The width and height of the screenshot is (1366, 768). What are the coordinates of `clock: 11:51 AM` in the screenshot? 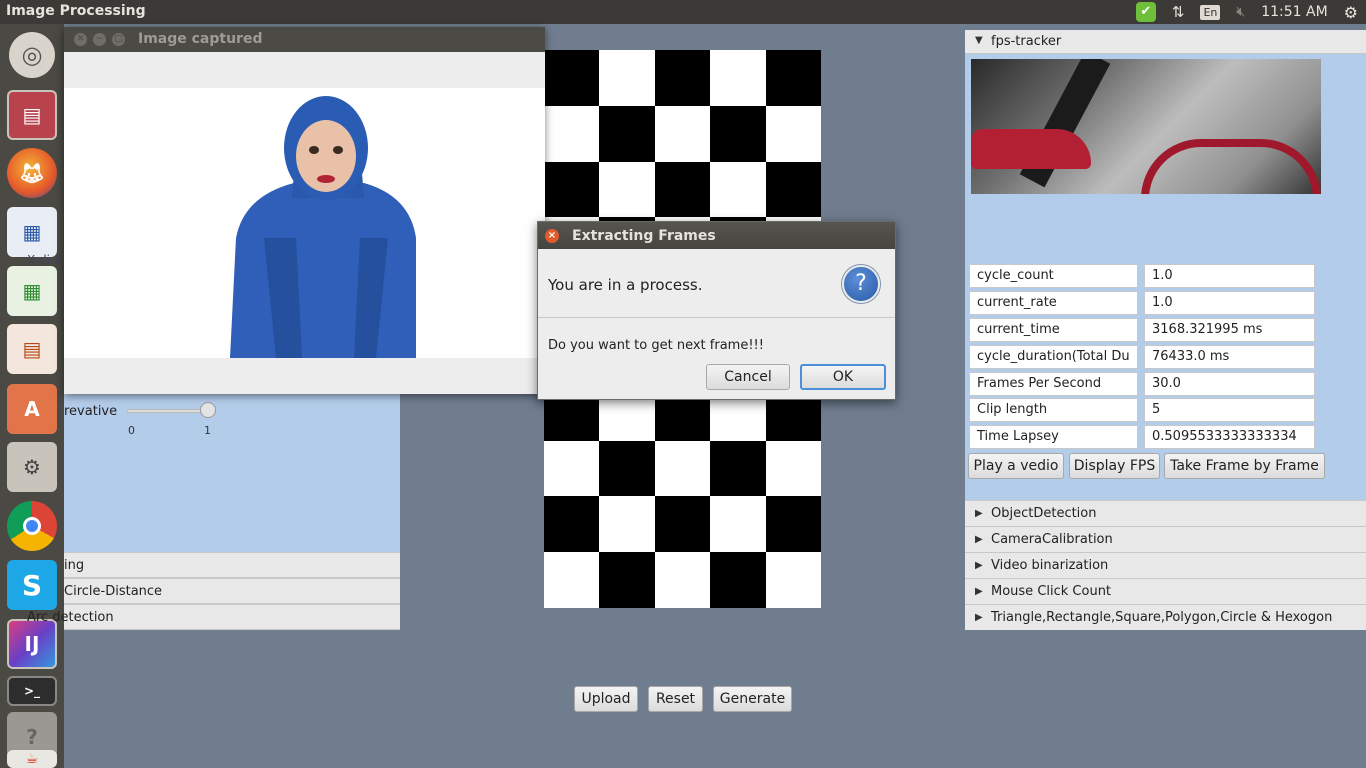 It's located at (1294, 12).